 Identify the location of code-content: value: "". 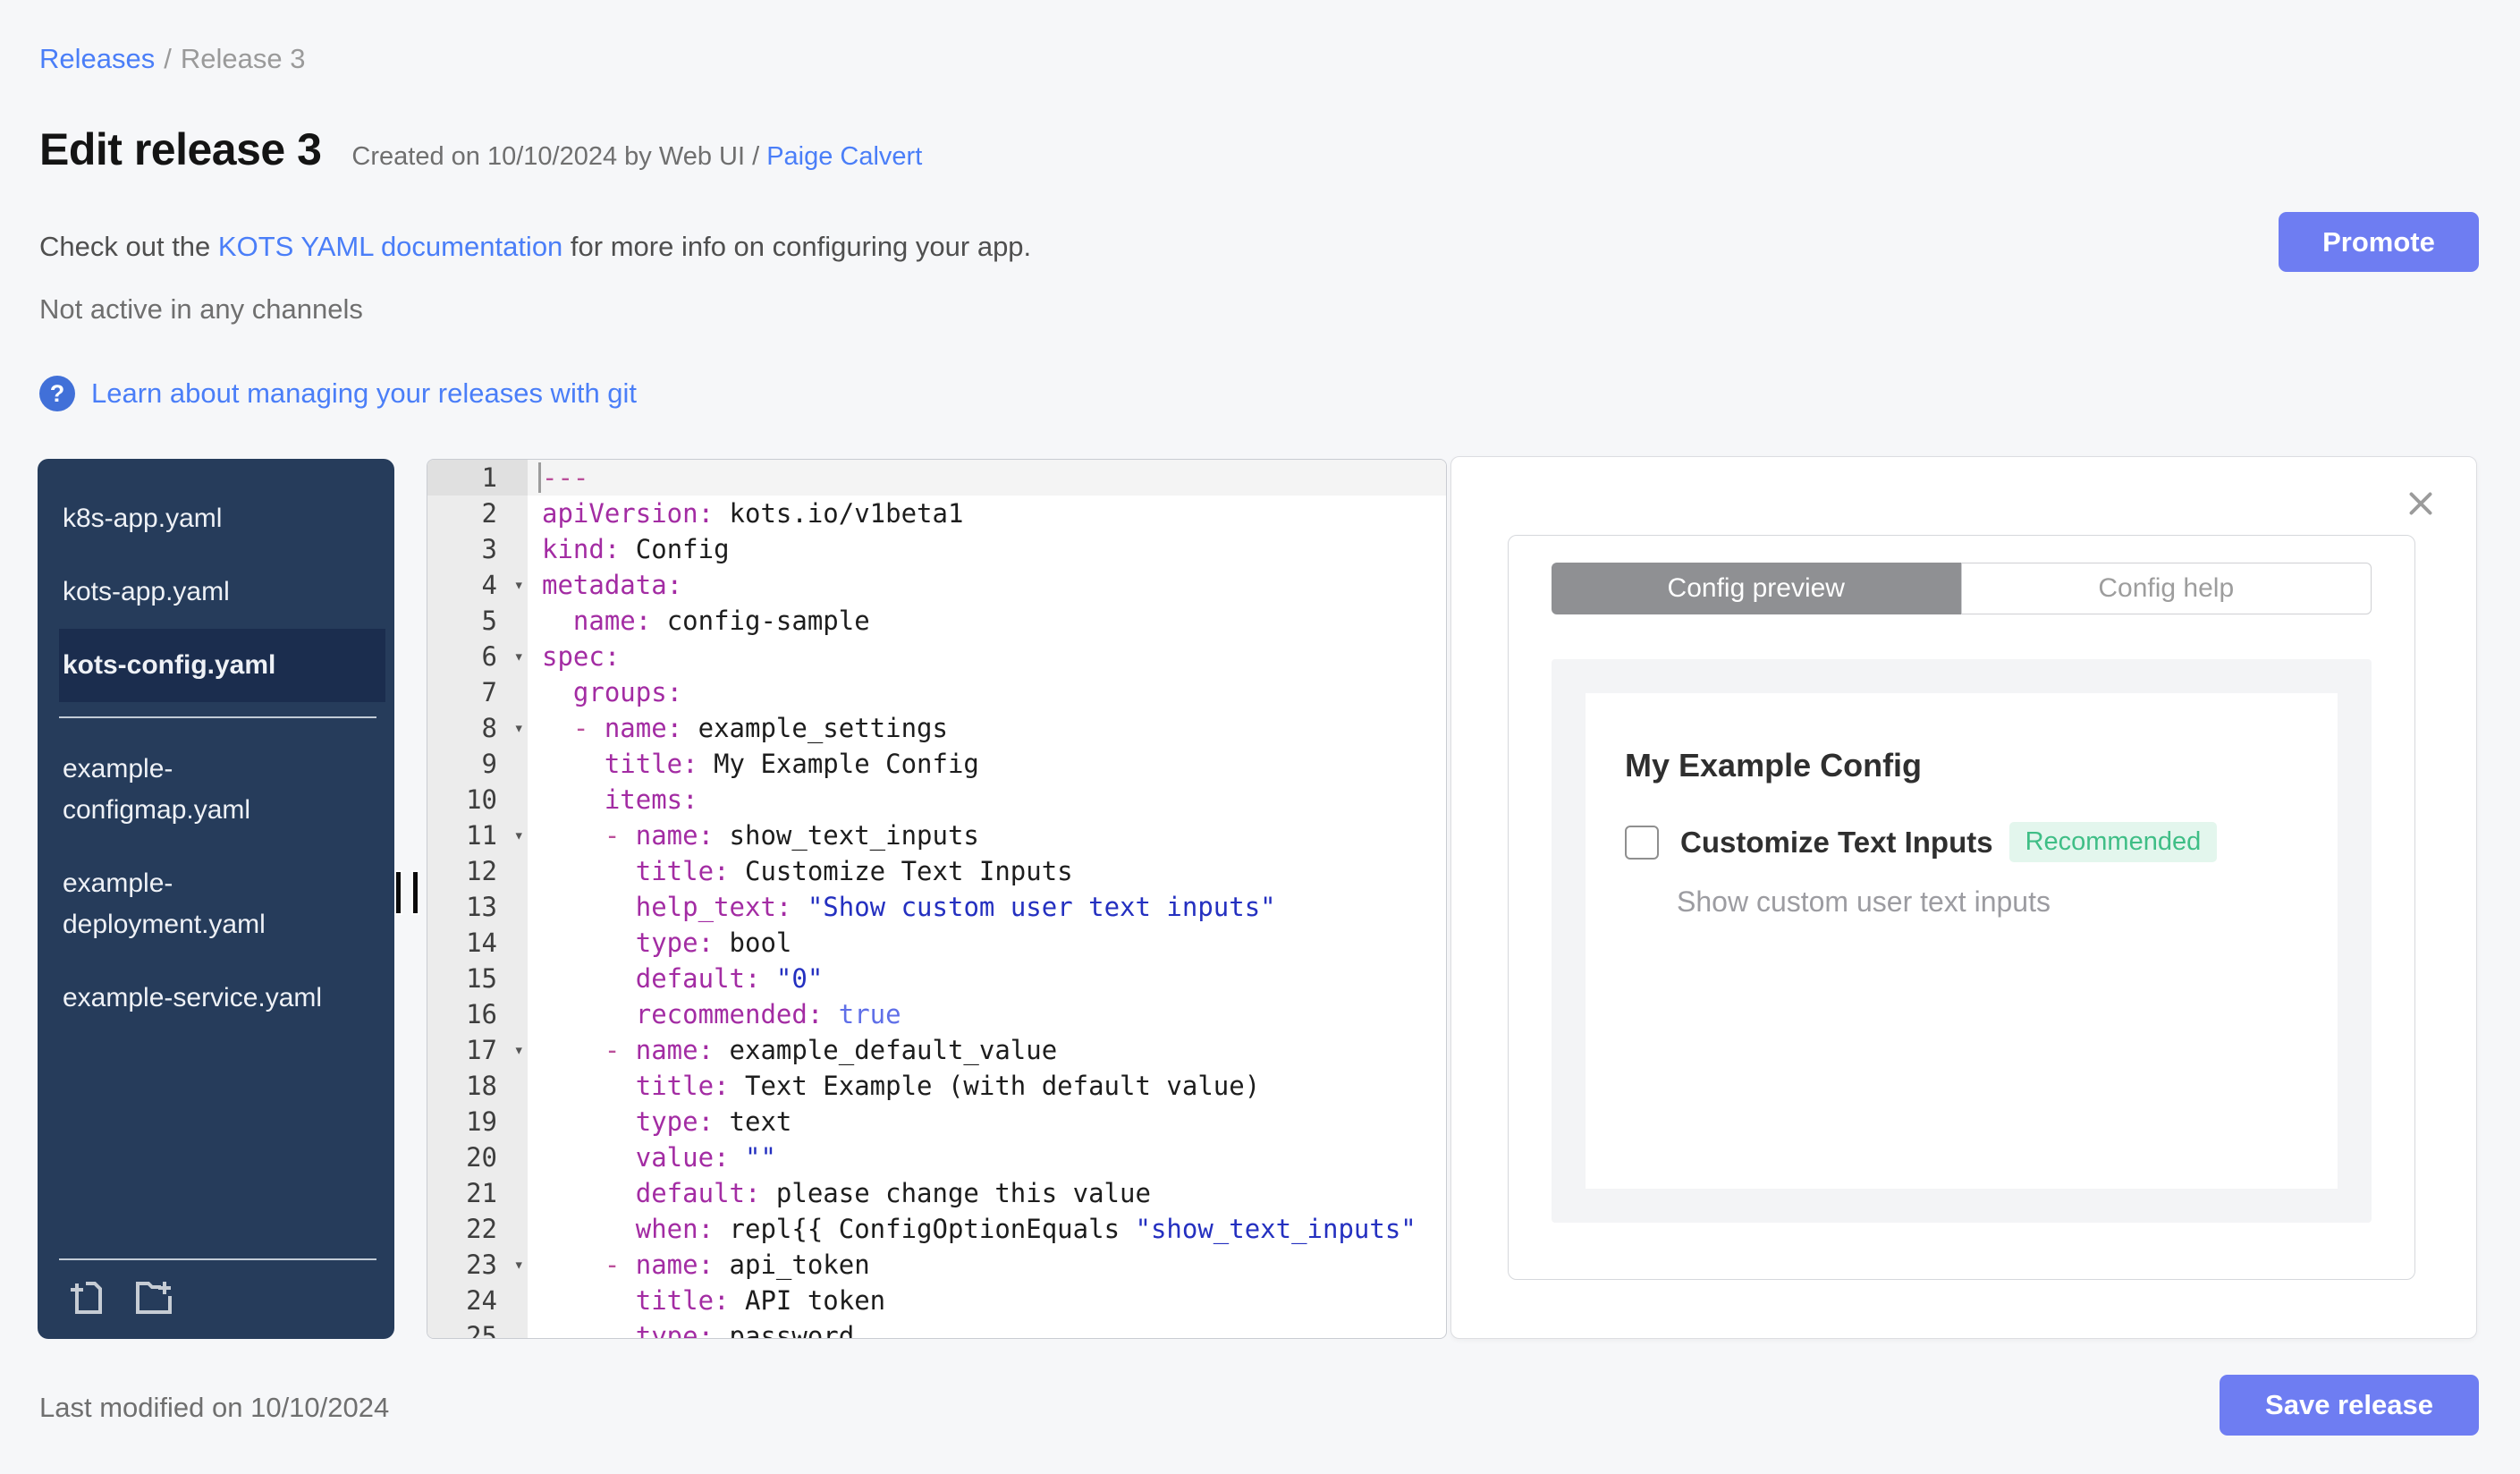
(987, 1157).